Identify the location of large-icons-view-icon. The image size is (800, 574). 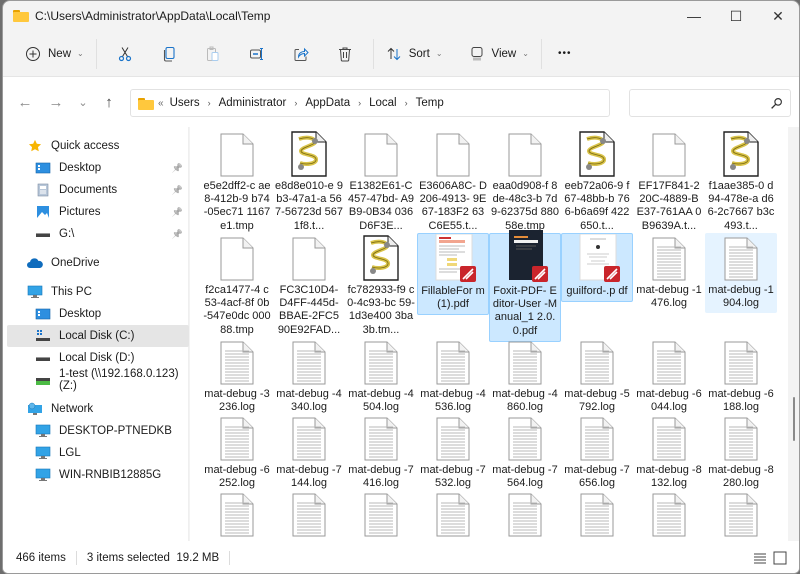
(780, 558).